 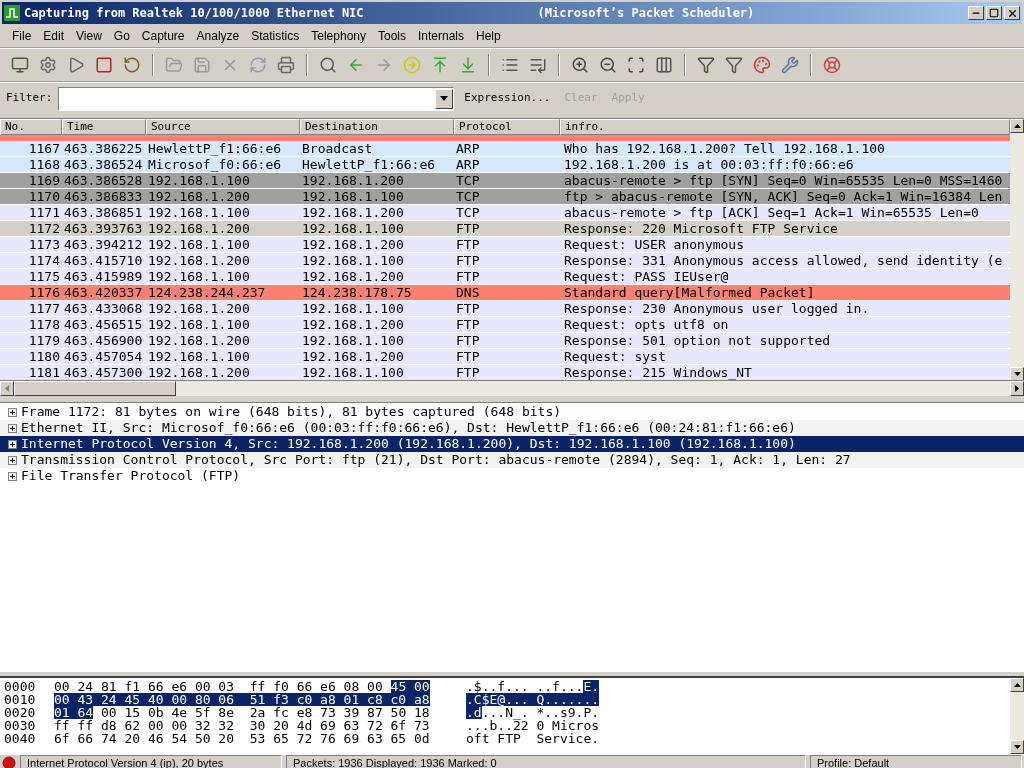 I want to click on detail-row: Ethernet II, Src: Microsof_f0:66:e6 (00:03:ff:f0:66:e6), Dst: HewlettP_f1:66:e6 (00:24:81:f1:66:e6), so click(x=512, y=428).